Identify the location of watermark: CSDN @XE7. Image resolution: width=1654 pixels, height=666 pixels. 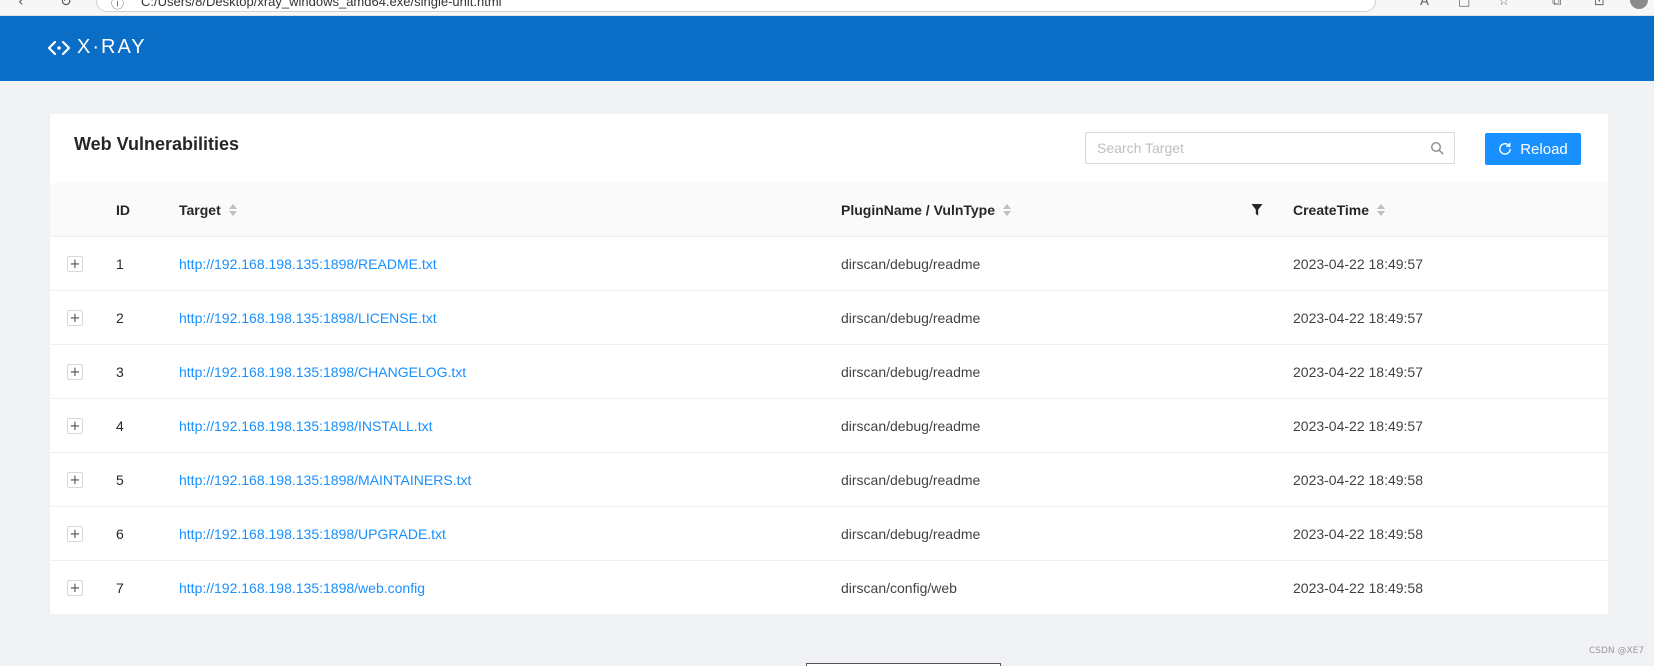
(1617, 651).